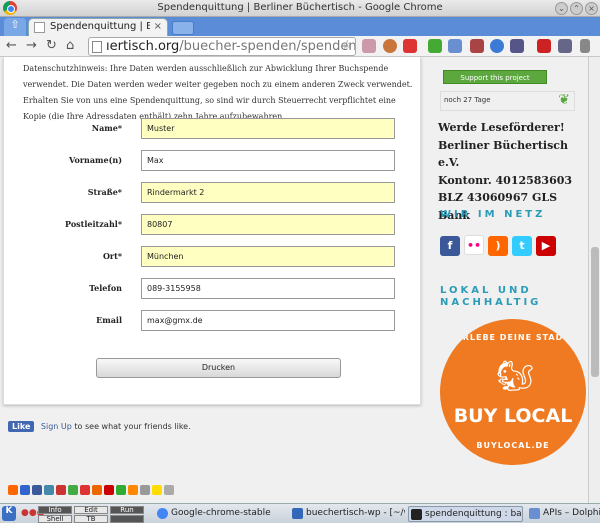  Describe the element at coordinates (9, 513) in the screenshot. I see `kde-menu-icon: K` at that location.